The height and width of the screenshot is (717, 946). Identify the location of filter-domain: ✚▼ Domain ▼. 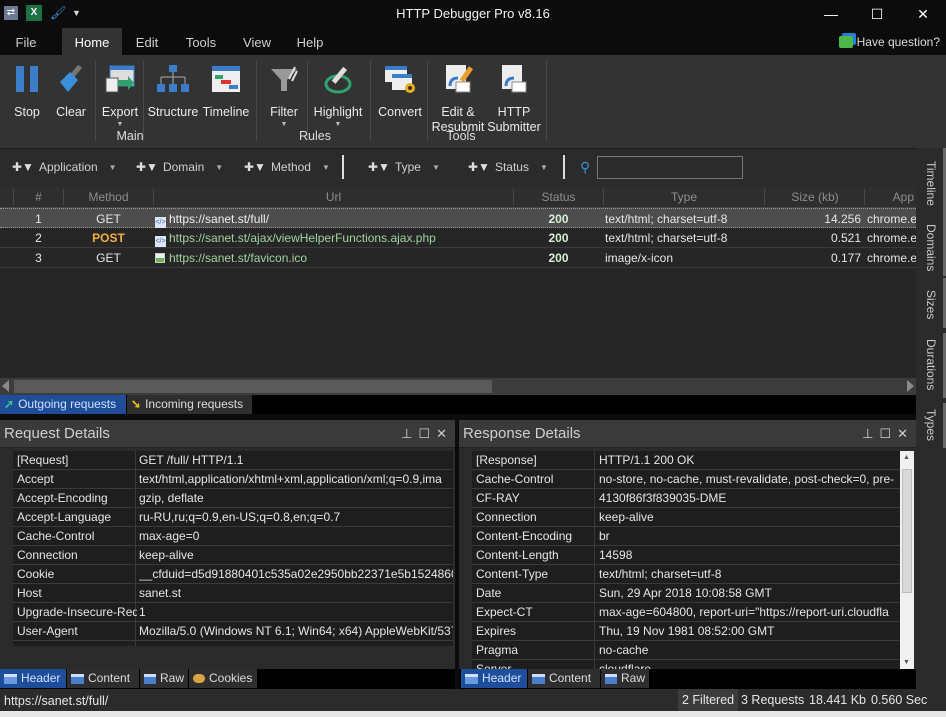
(179, 167).